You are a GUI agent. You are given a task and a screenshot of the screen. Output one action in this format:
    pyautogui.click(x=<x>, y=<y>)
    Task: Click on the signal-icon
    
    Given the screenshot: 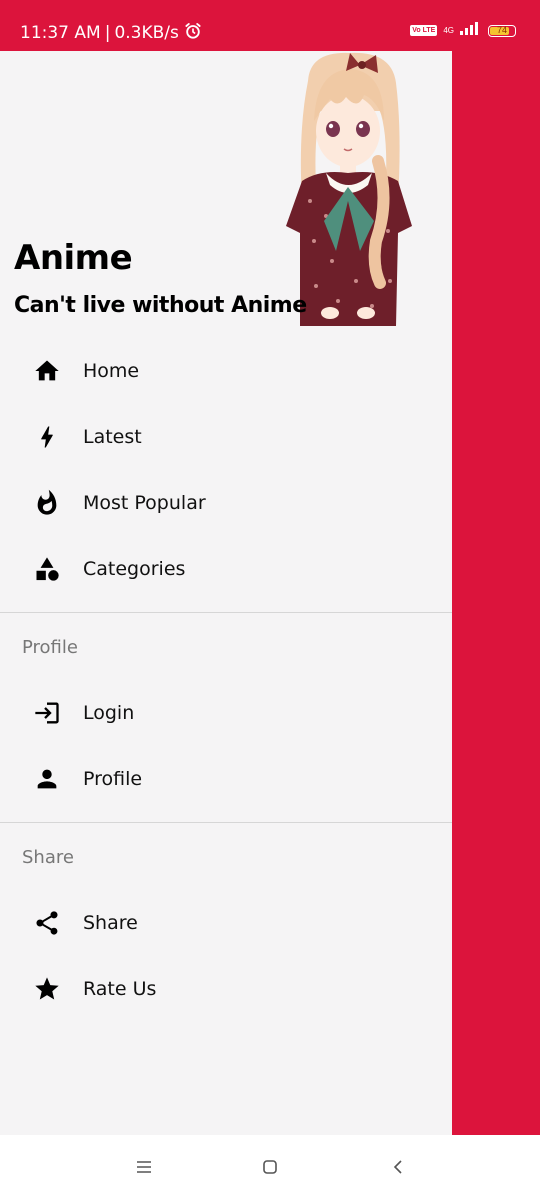 What is the action you would take?
    pyautogui.click(x=471, y=30)
    